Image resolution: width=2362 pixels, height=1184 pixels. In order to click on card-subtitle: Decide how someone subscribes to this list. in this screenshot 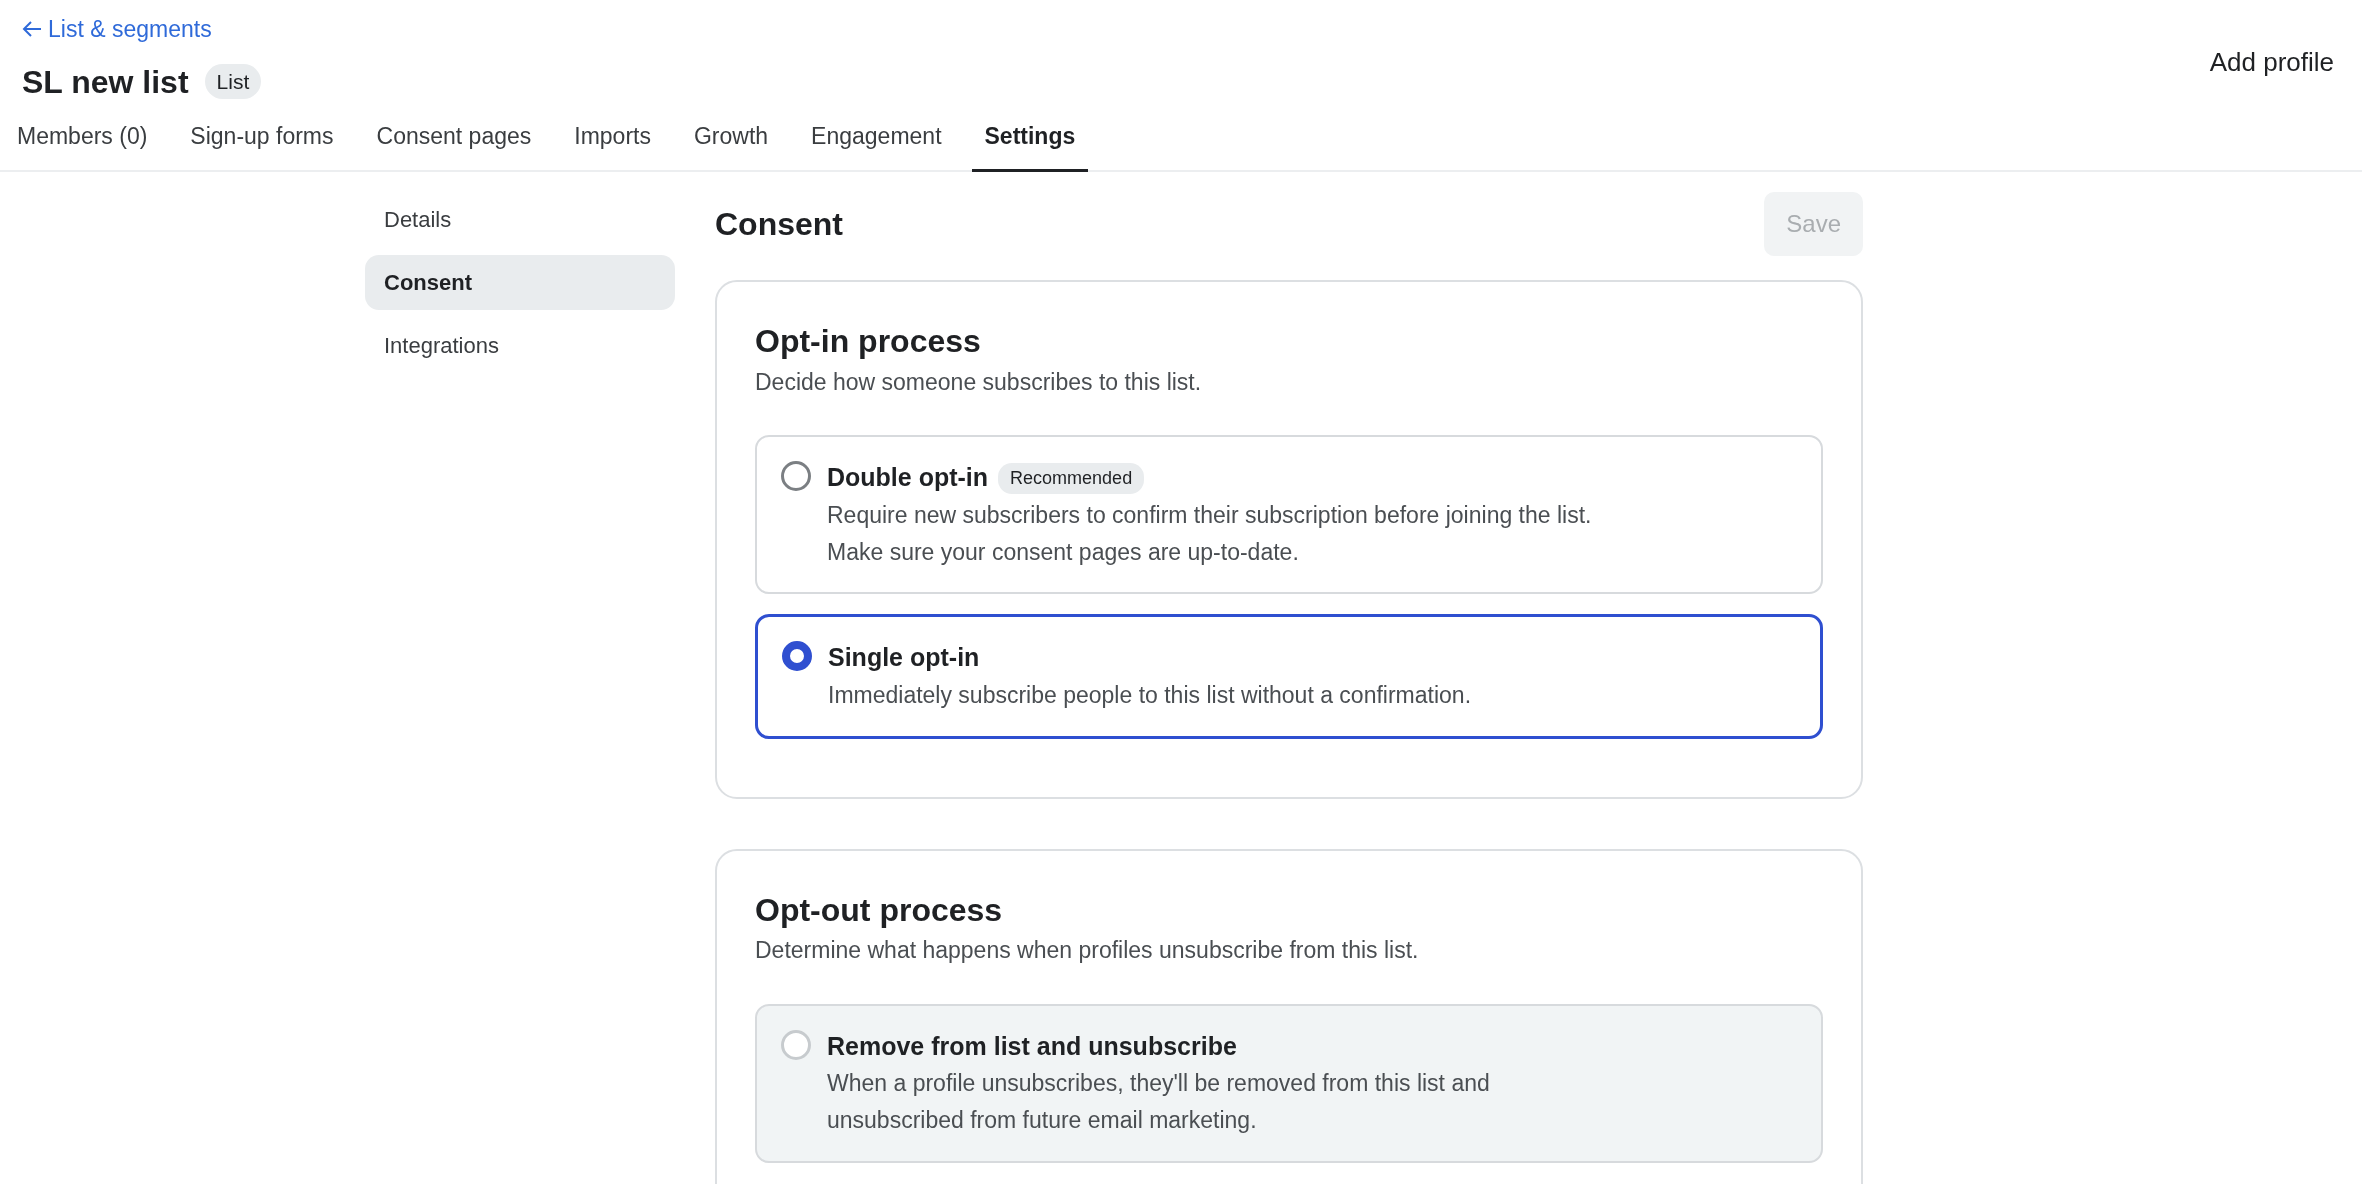, I will do `click(979, 382)`.